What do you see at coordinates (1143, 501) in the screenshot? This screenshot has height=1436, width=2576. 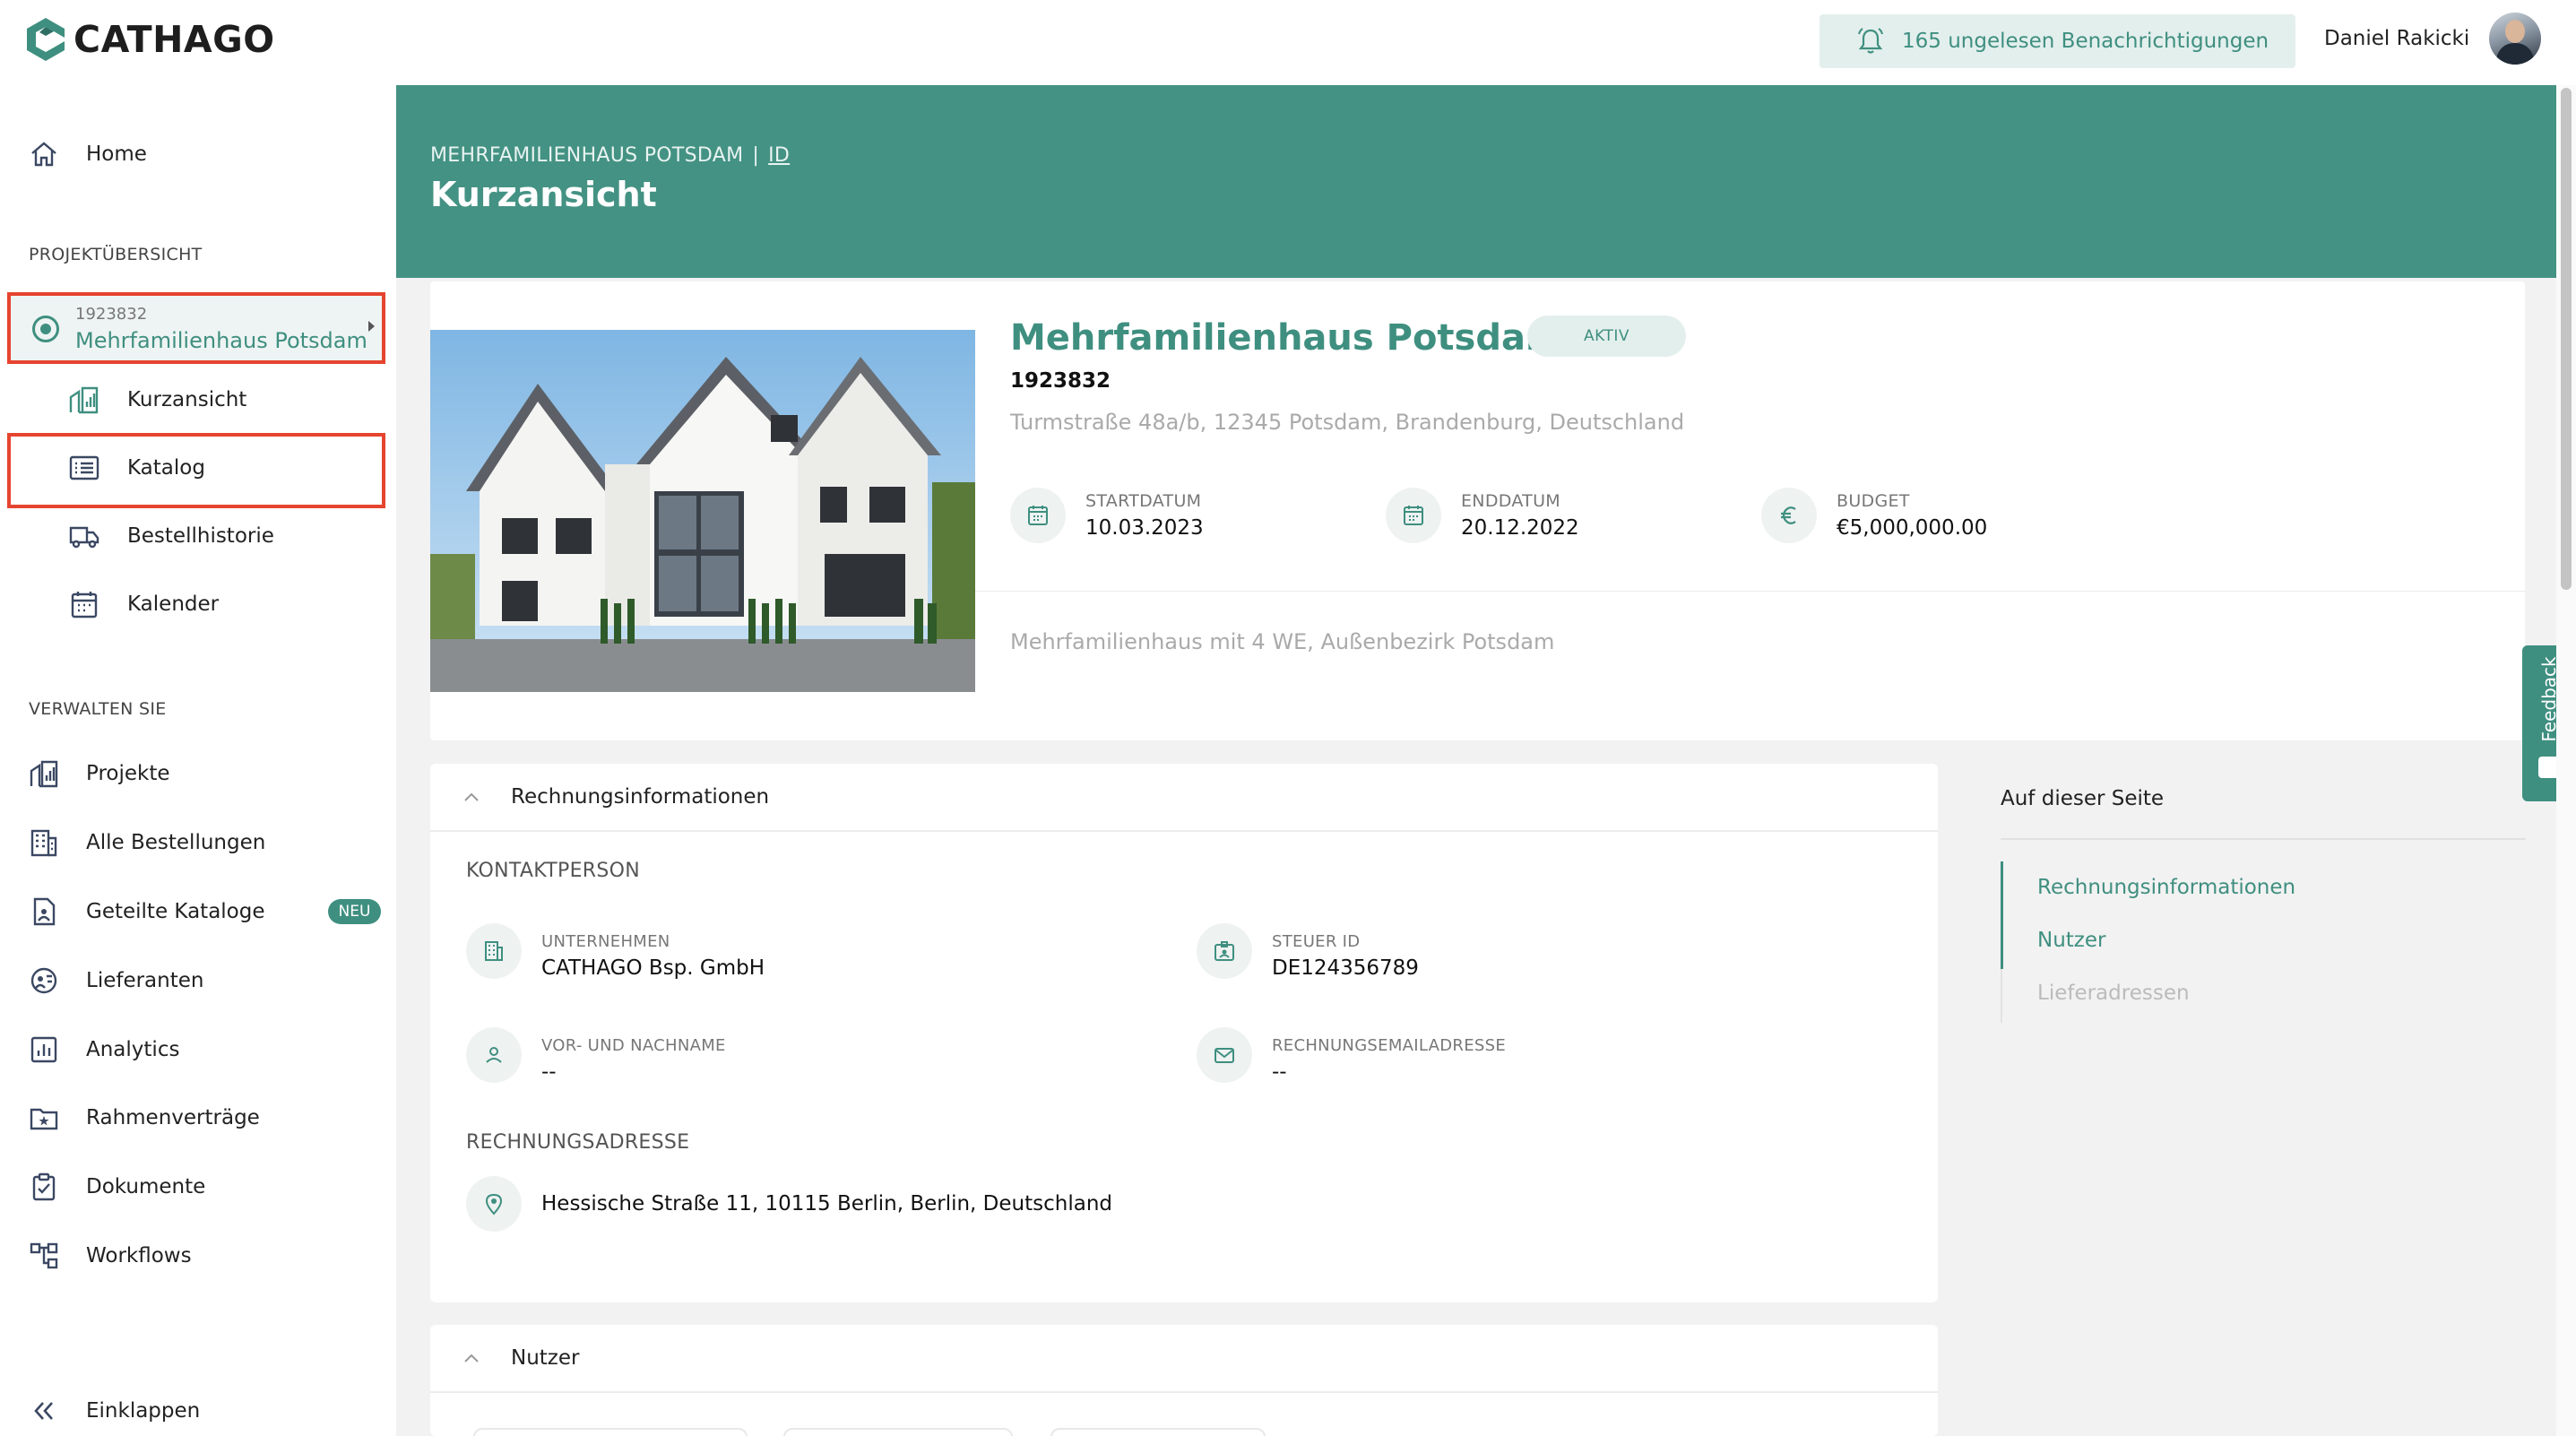 I see `start-date-label: STARTDATUM` at bounding box center [1143, 501].